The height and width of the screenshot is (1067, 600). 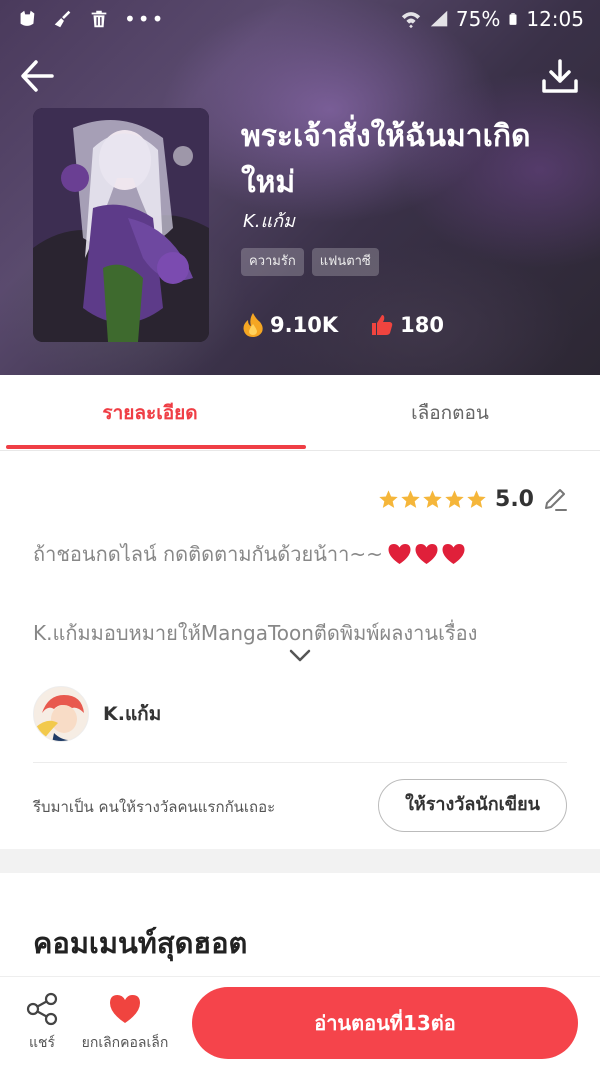 What do you see at coordinates (140, 943) in the screenshot?
I see `hot-comments-title: คอมเมนท์สุดฮอต` at bounding box center [140, 943].